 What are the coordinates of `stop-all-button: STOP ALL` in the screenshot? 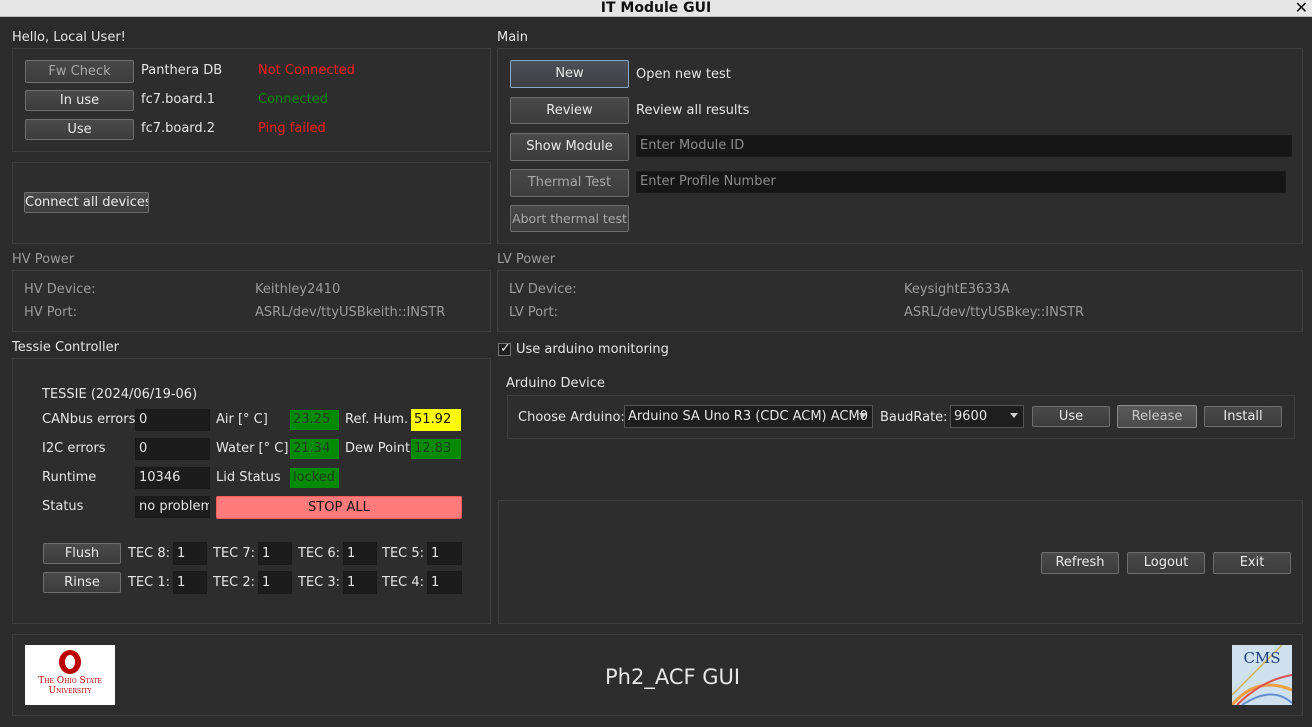 It's located at (339, 507).